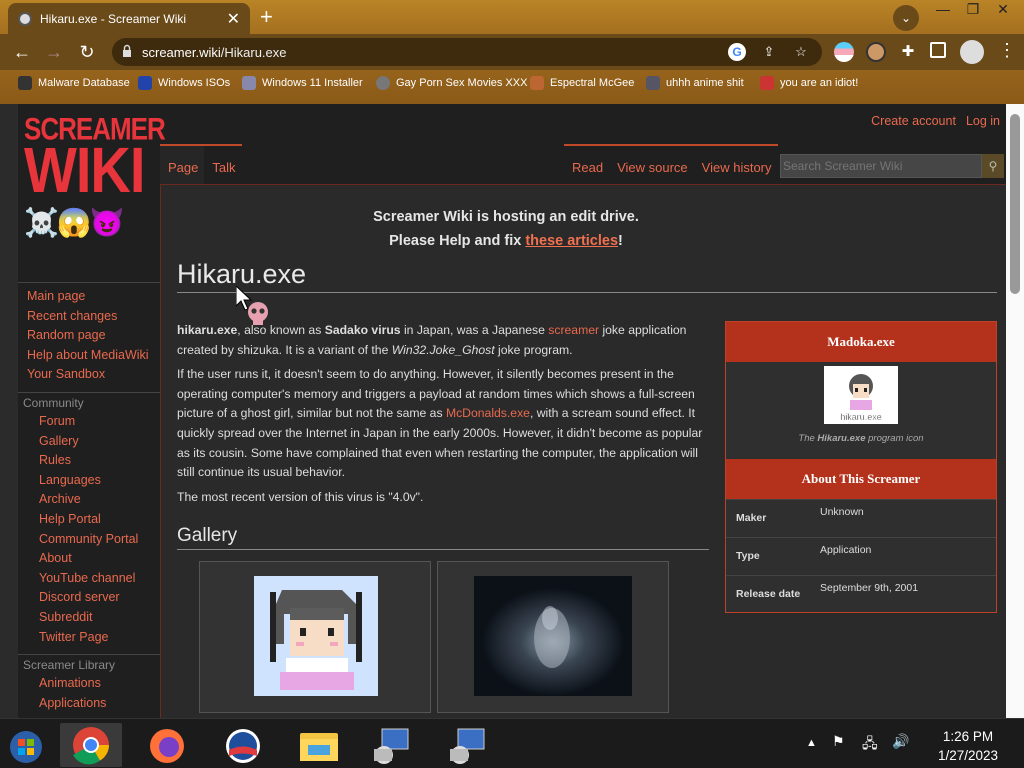 The height and width of the screenshot is (768, 1024). What do you see at coordinates (809, 83) in the screenshot?
I see `bookmark-item: you are an idiot!` at bounding box center [809, 83].